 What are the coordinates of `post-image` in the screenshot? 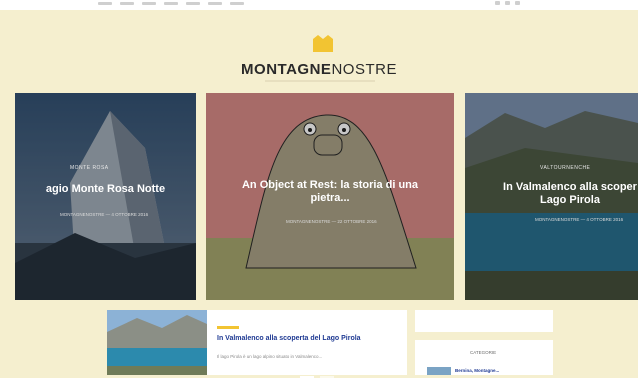 It's located at (157, 342).